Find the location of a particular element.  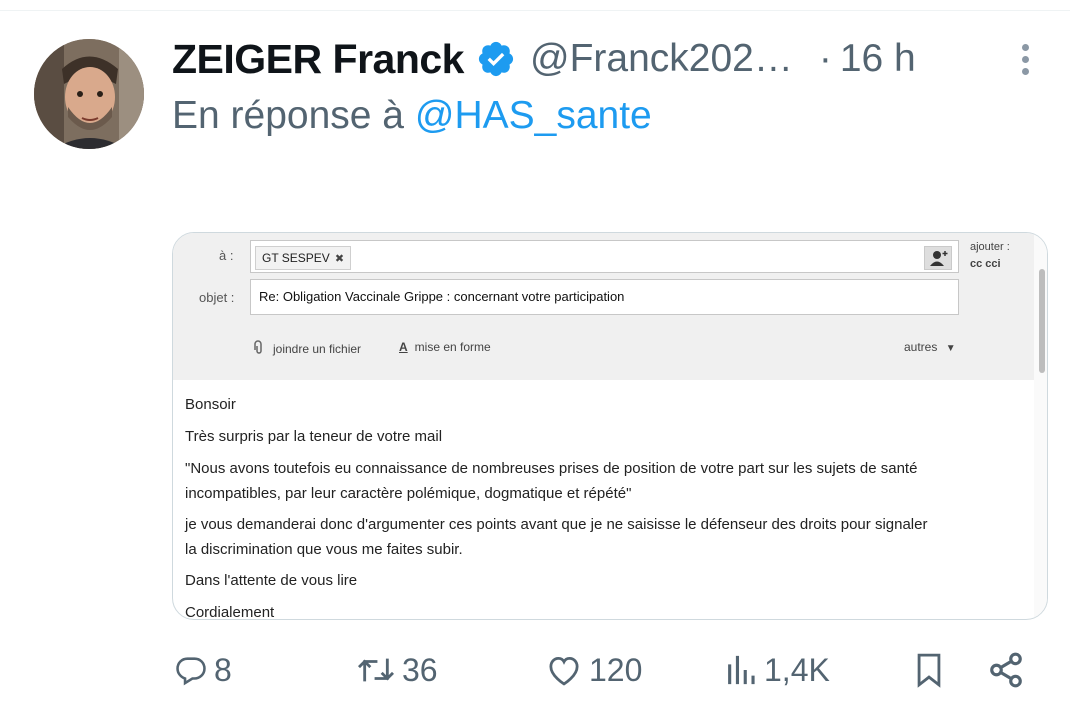

subject-label: objet : is located at coordinates (217, 297).